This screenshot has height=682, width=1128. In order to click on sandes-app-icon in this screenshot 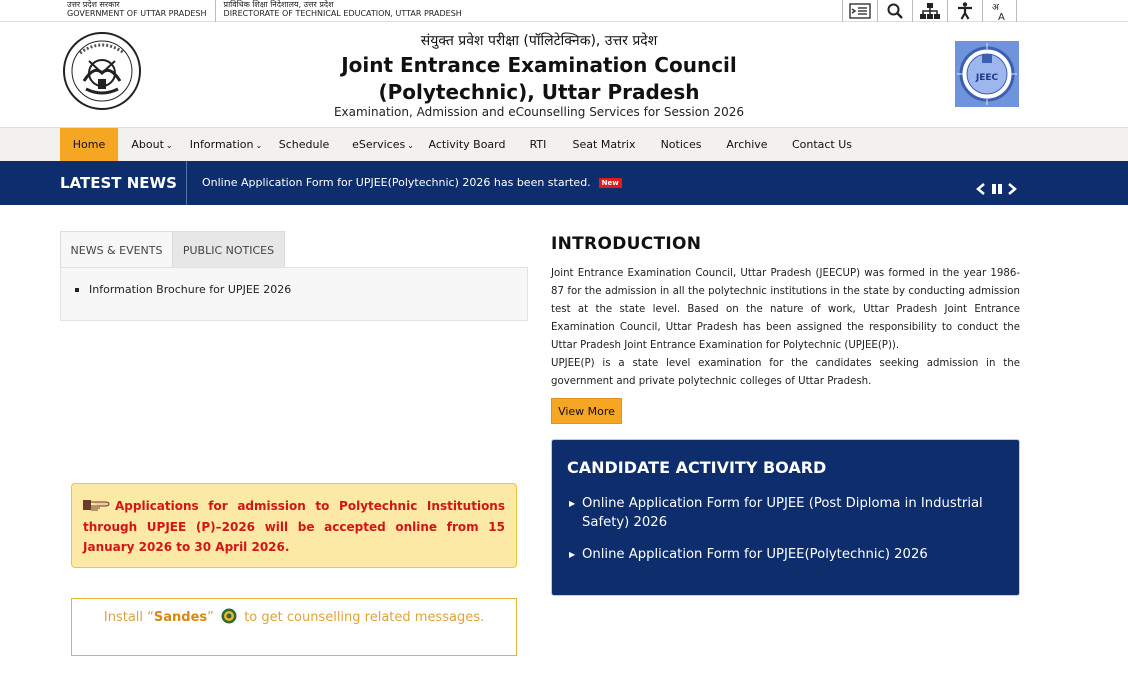, I will do `click(229, 616)`.